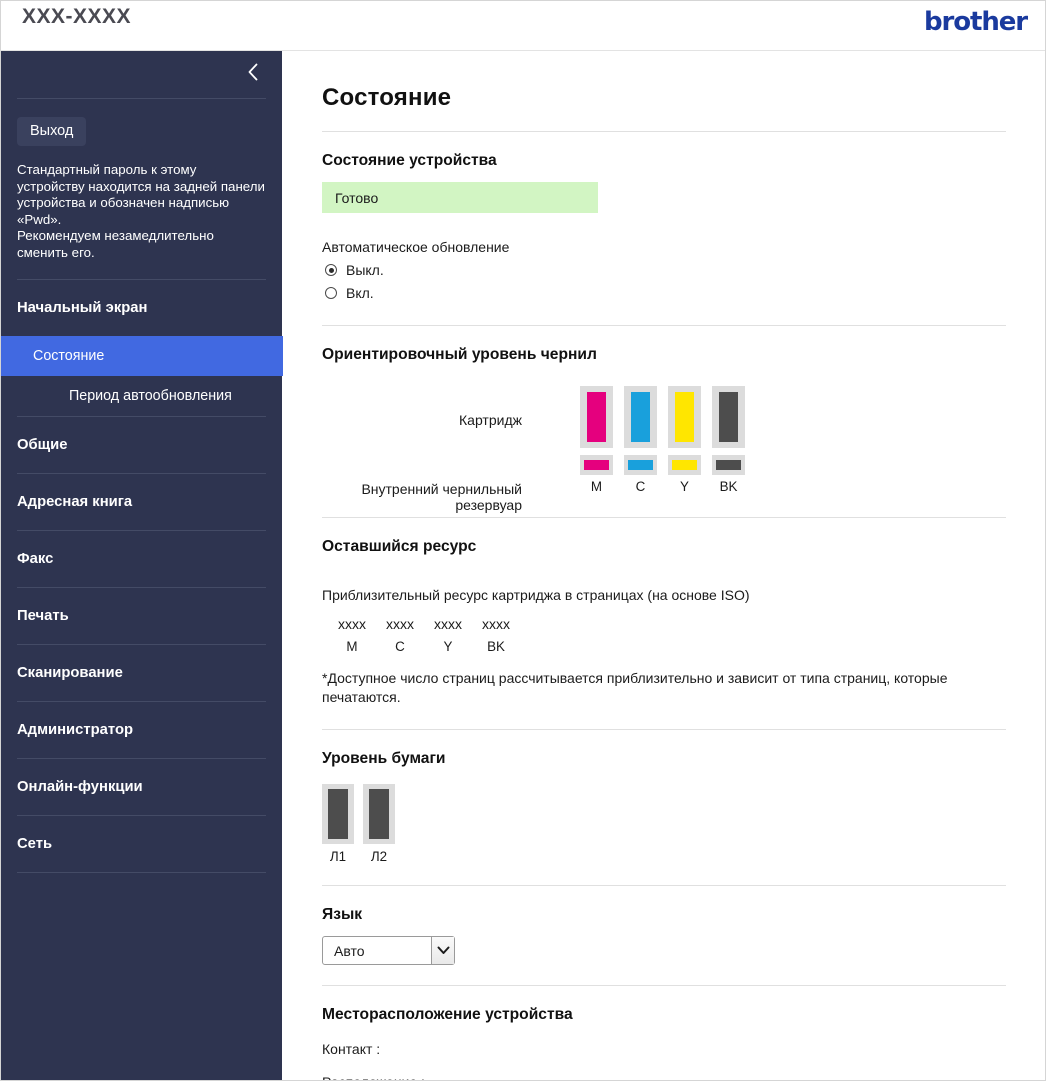  What do you see at coordinates (141, 559) in the screenshot?
I see `sidebar-item-fax: Факс` at bounding box center [141, 559].